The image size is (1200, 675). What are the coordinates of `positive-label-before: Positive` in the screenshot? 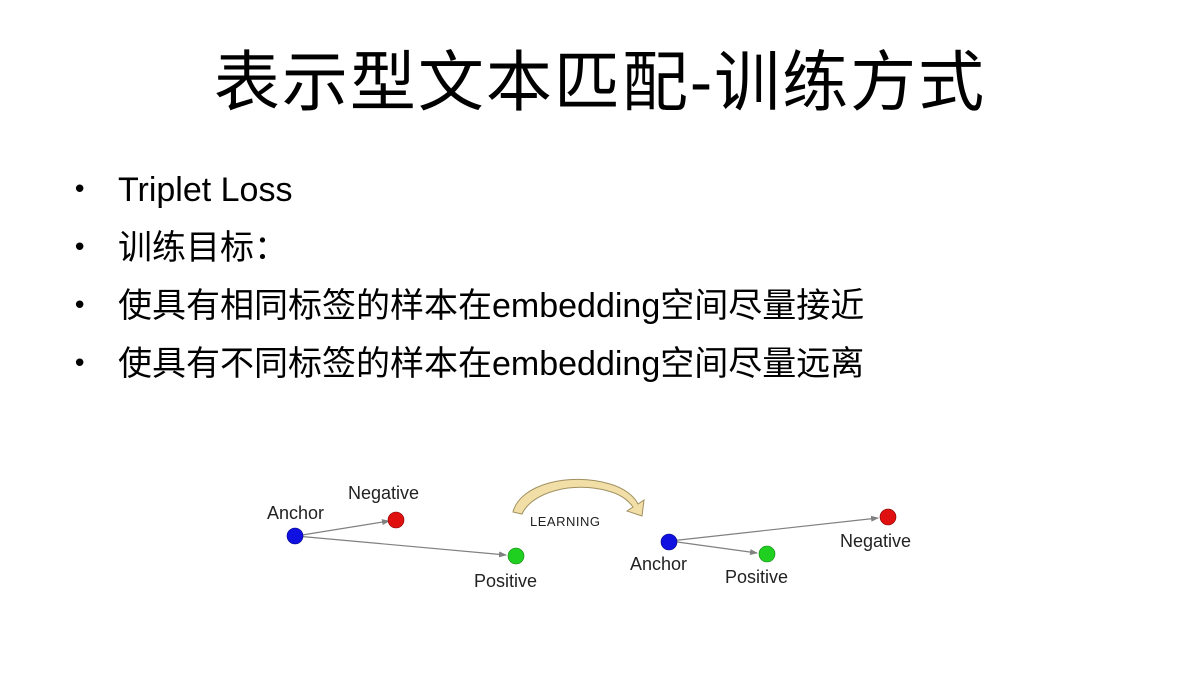 It's located at (505, 581).